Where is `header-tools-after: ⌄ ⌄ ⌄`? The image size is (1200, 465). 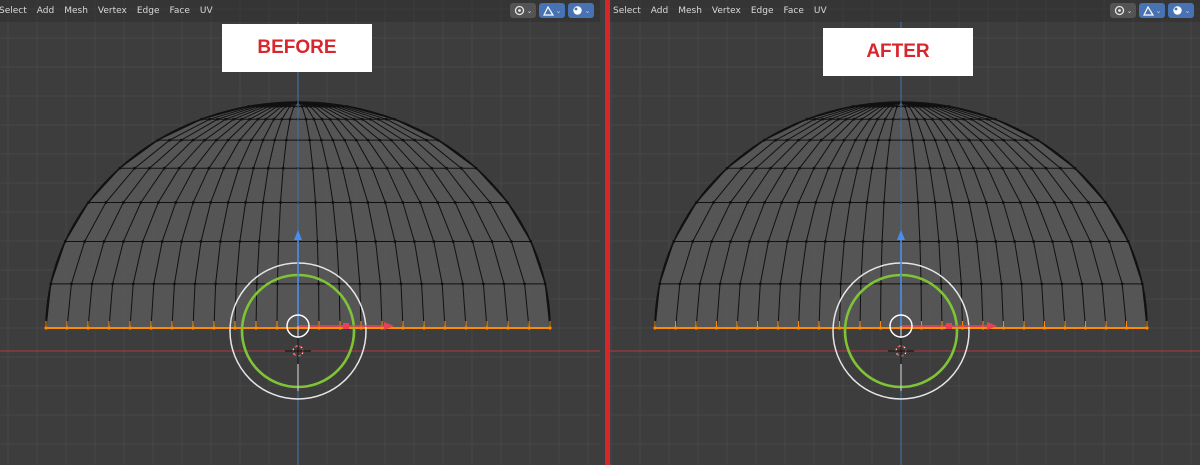 header-tools-after: ⌄ ⌄ ⌄ is located at coordinates (1152, 10).